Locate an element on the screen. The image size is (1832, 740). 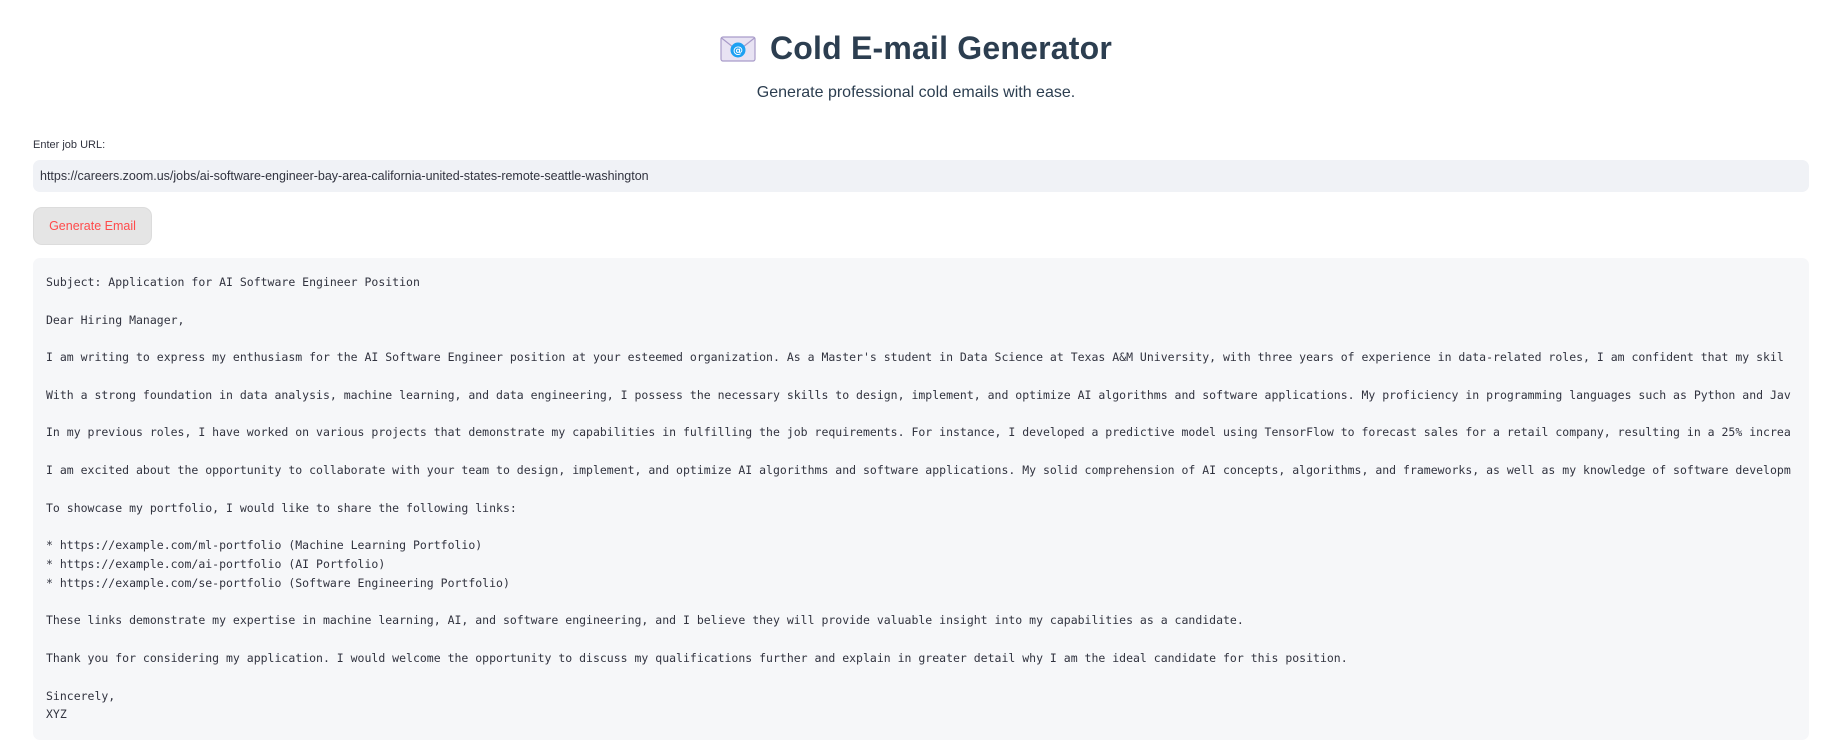
envelope-icon: @ is located at coordinates (738, 49).